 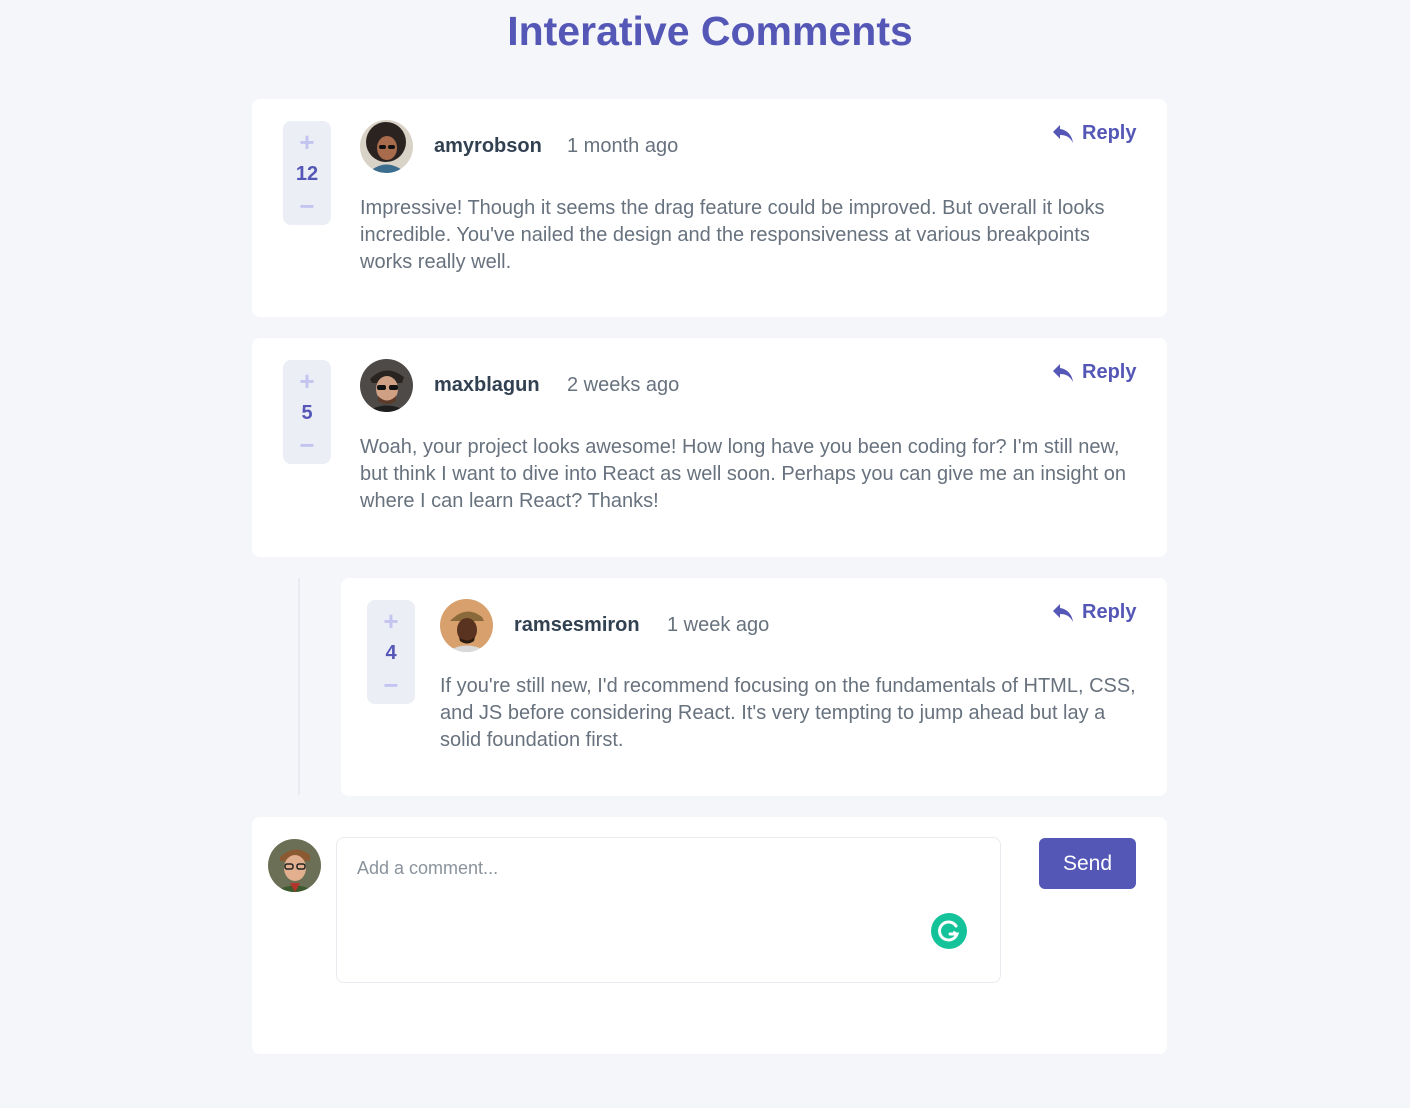 I want to click on avatar-ramsesmiron-icon, so click(x=466, y=625).